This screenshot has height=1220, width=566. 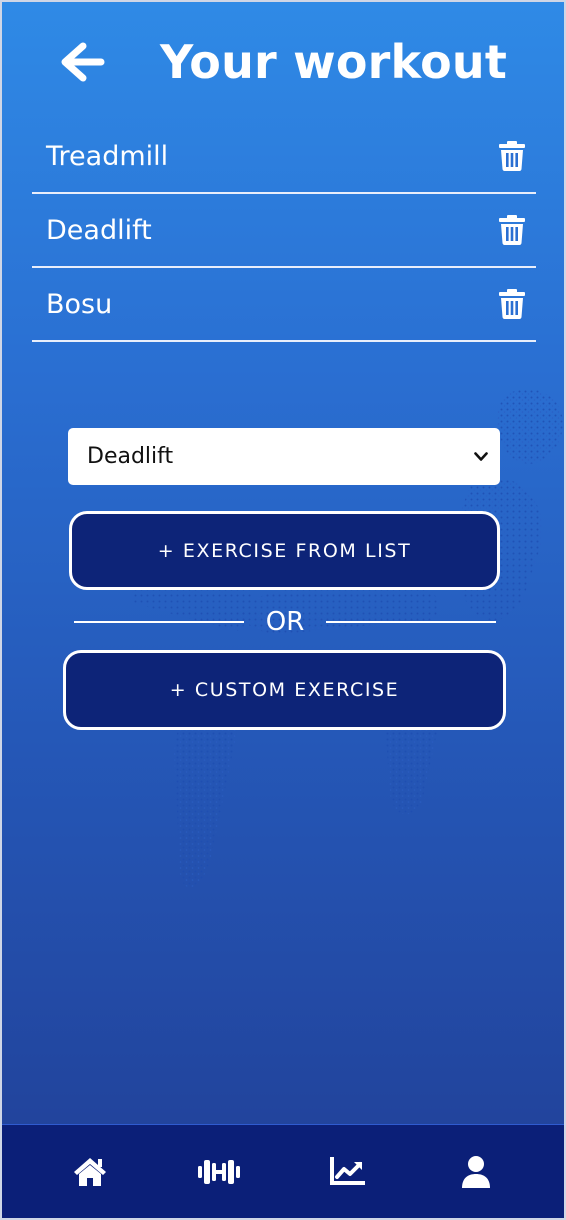 What do you see at coordinates (284, 690) in the screenshot?
I see `add-custom-exercise-button: + CUSTOM EXERCISE` at bounding box center [284, 690].